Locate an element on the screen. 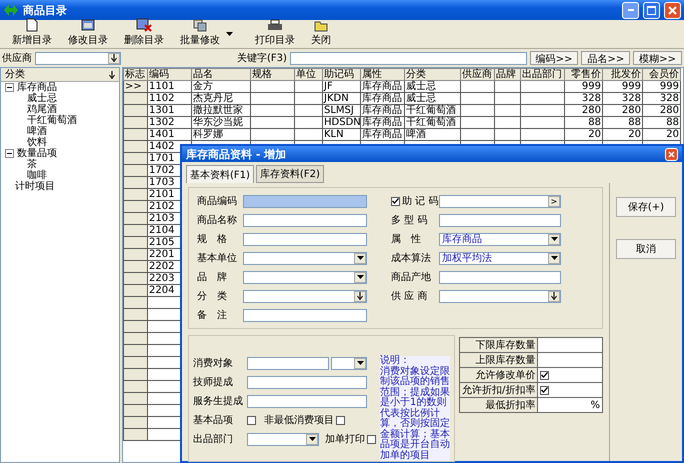 The width and height of the screenshot is (684, 463). tree-item: 库存商品 is located at coordinates (37, 87).